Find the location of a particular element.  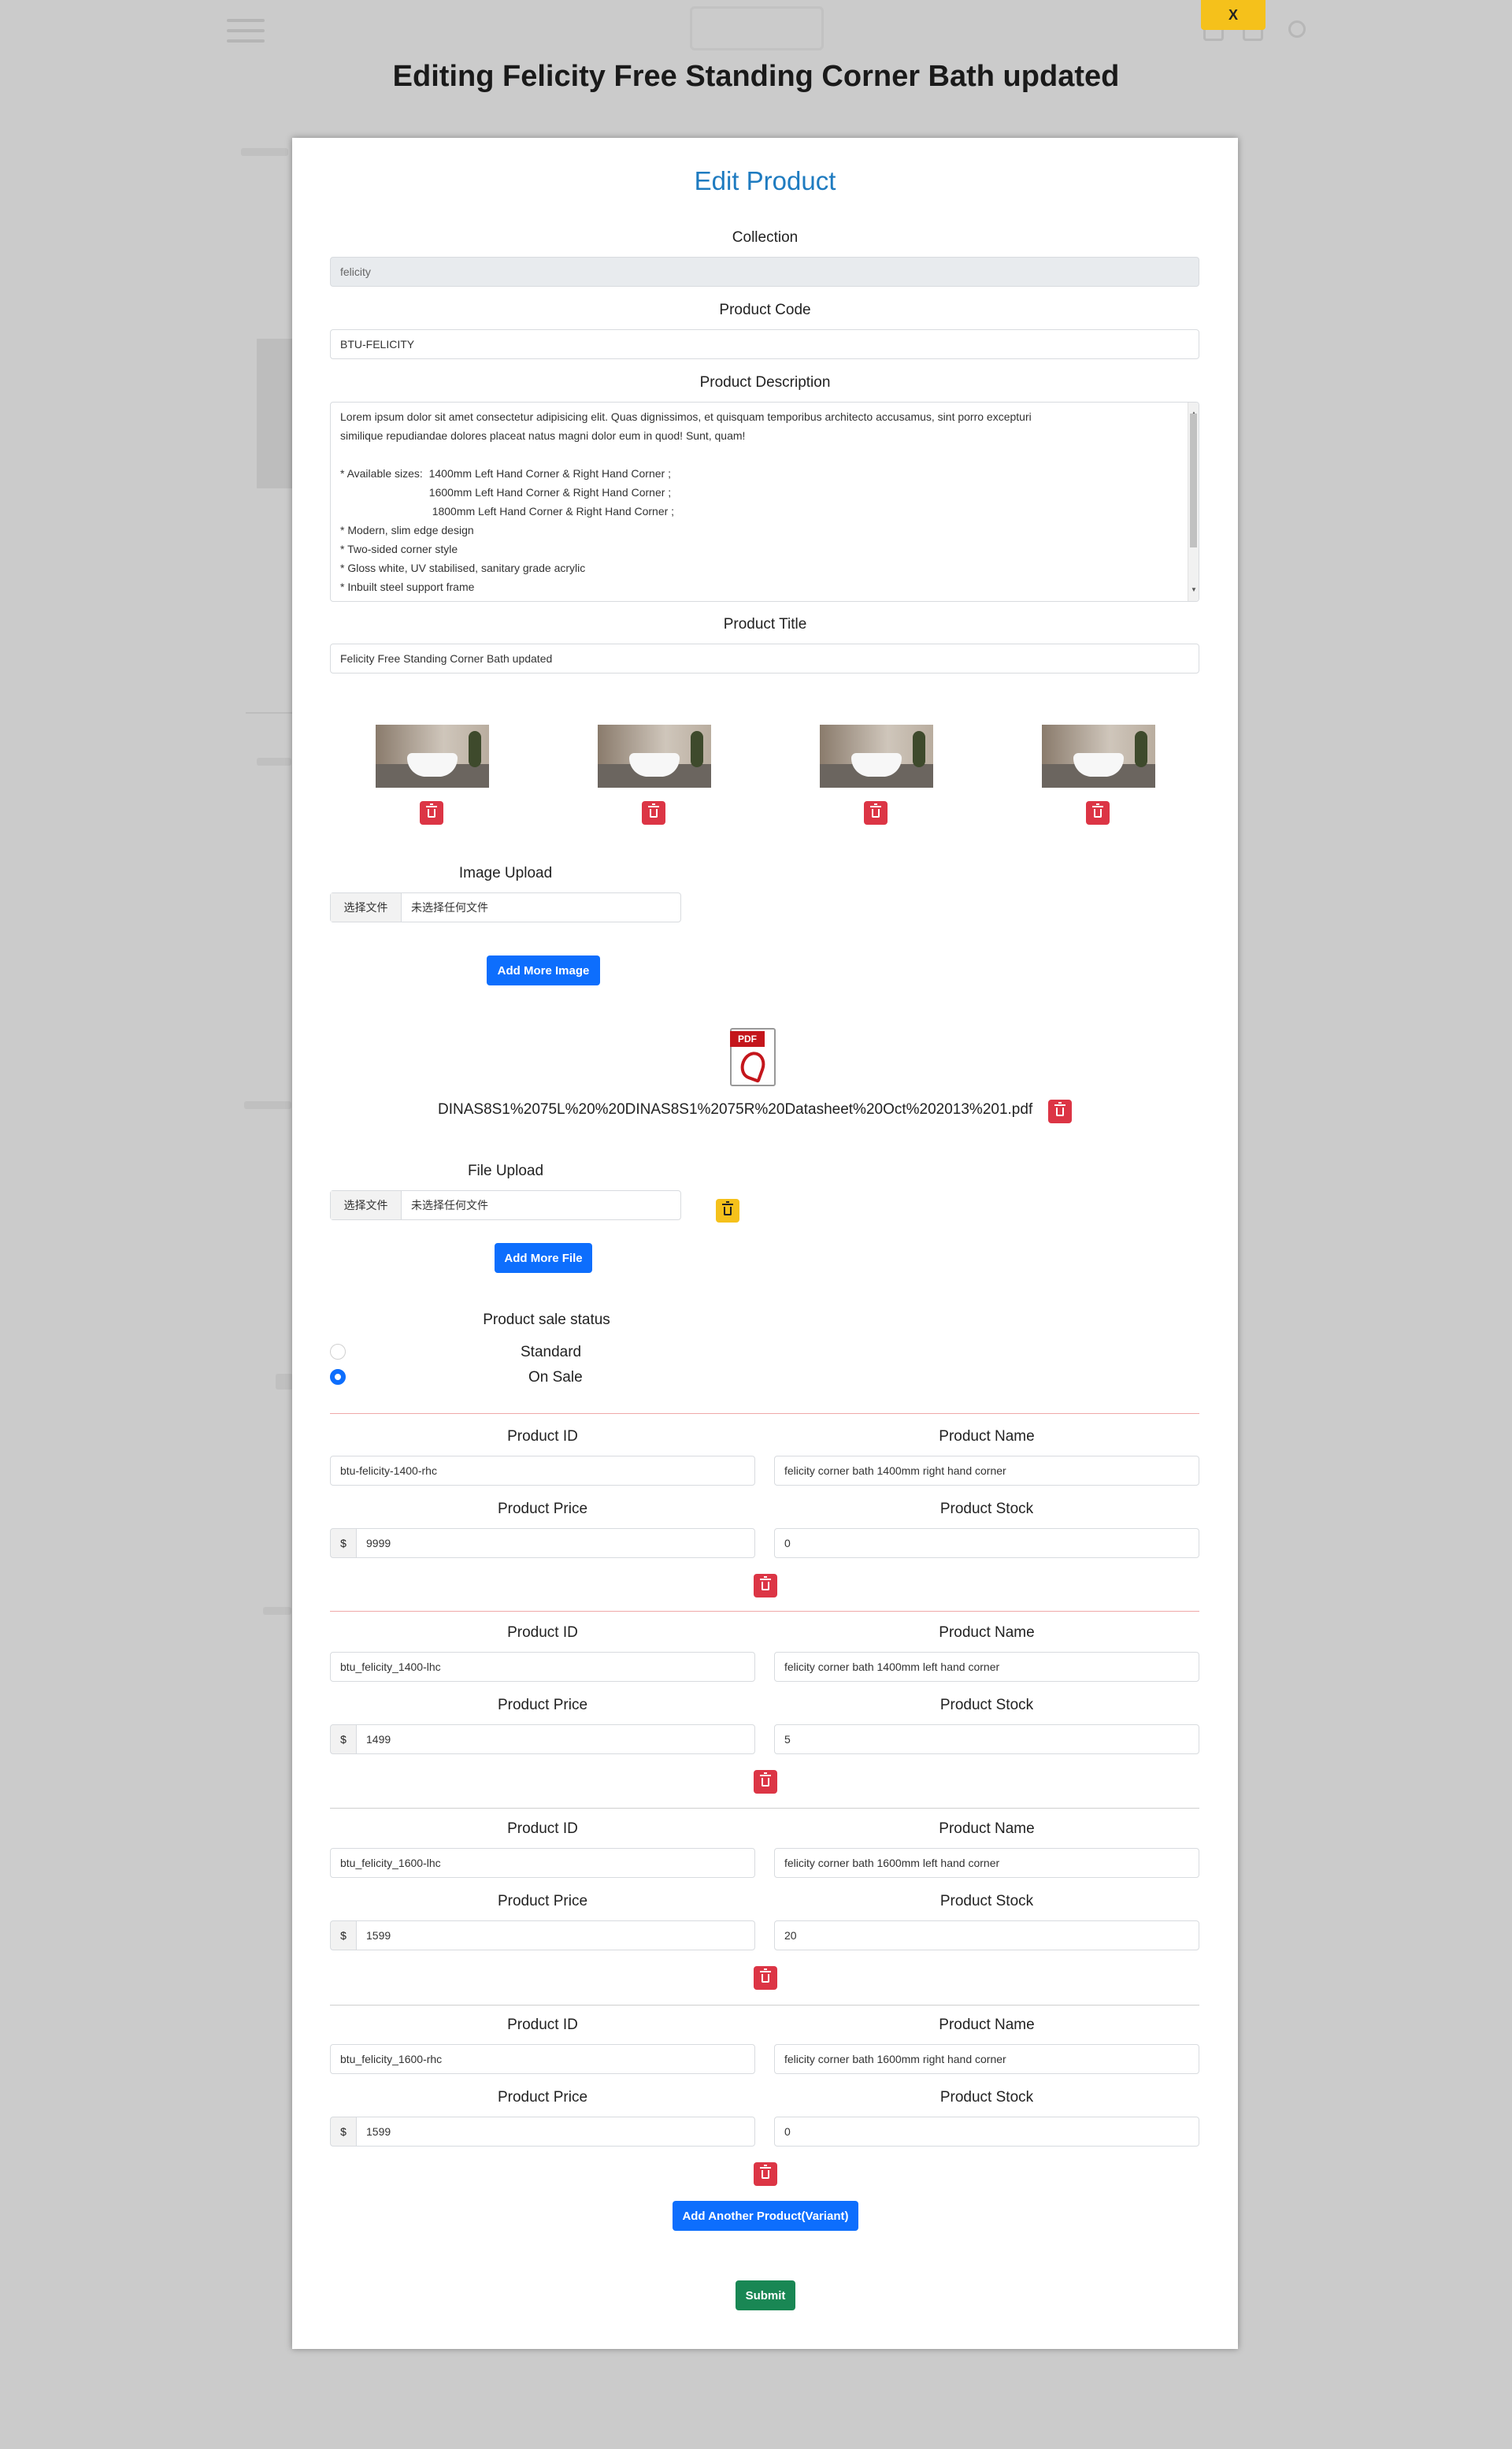

radio-on-sale is located at coordinates (338, 1377).